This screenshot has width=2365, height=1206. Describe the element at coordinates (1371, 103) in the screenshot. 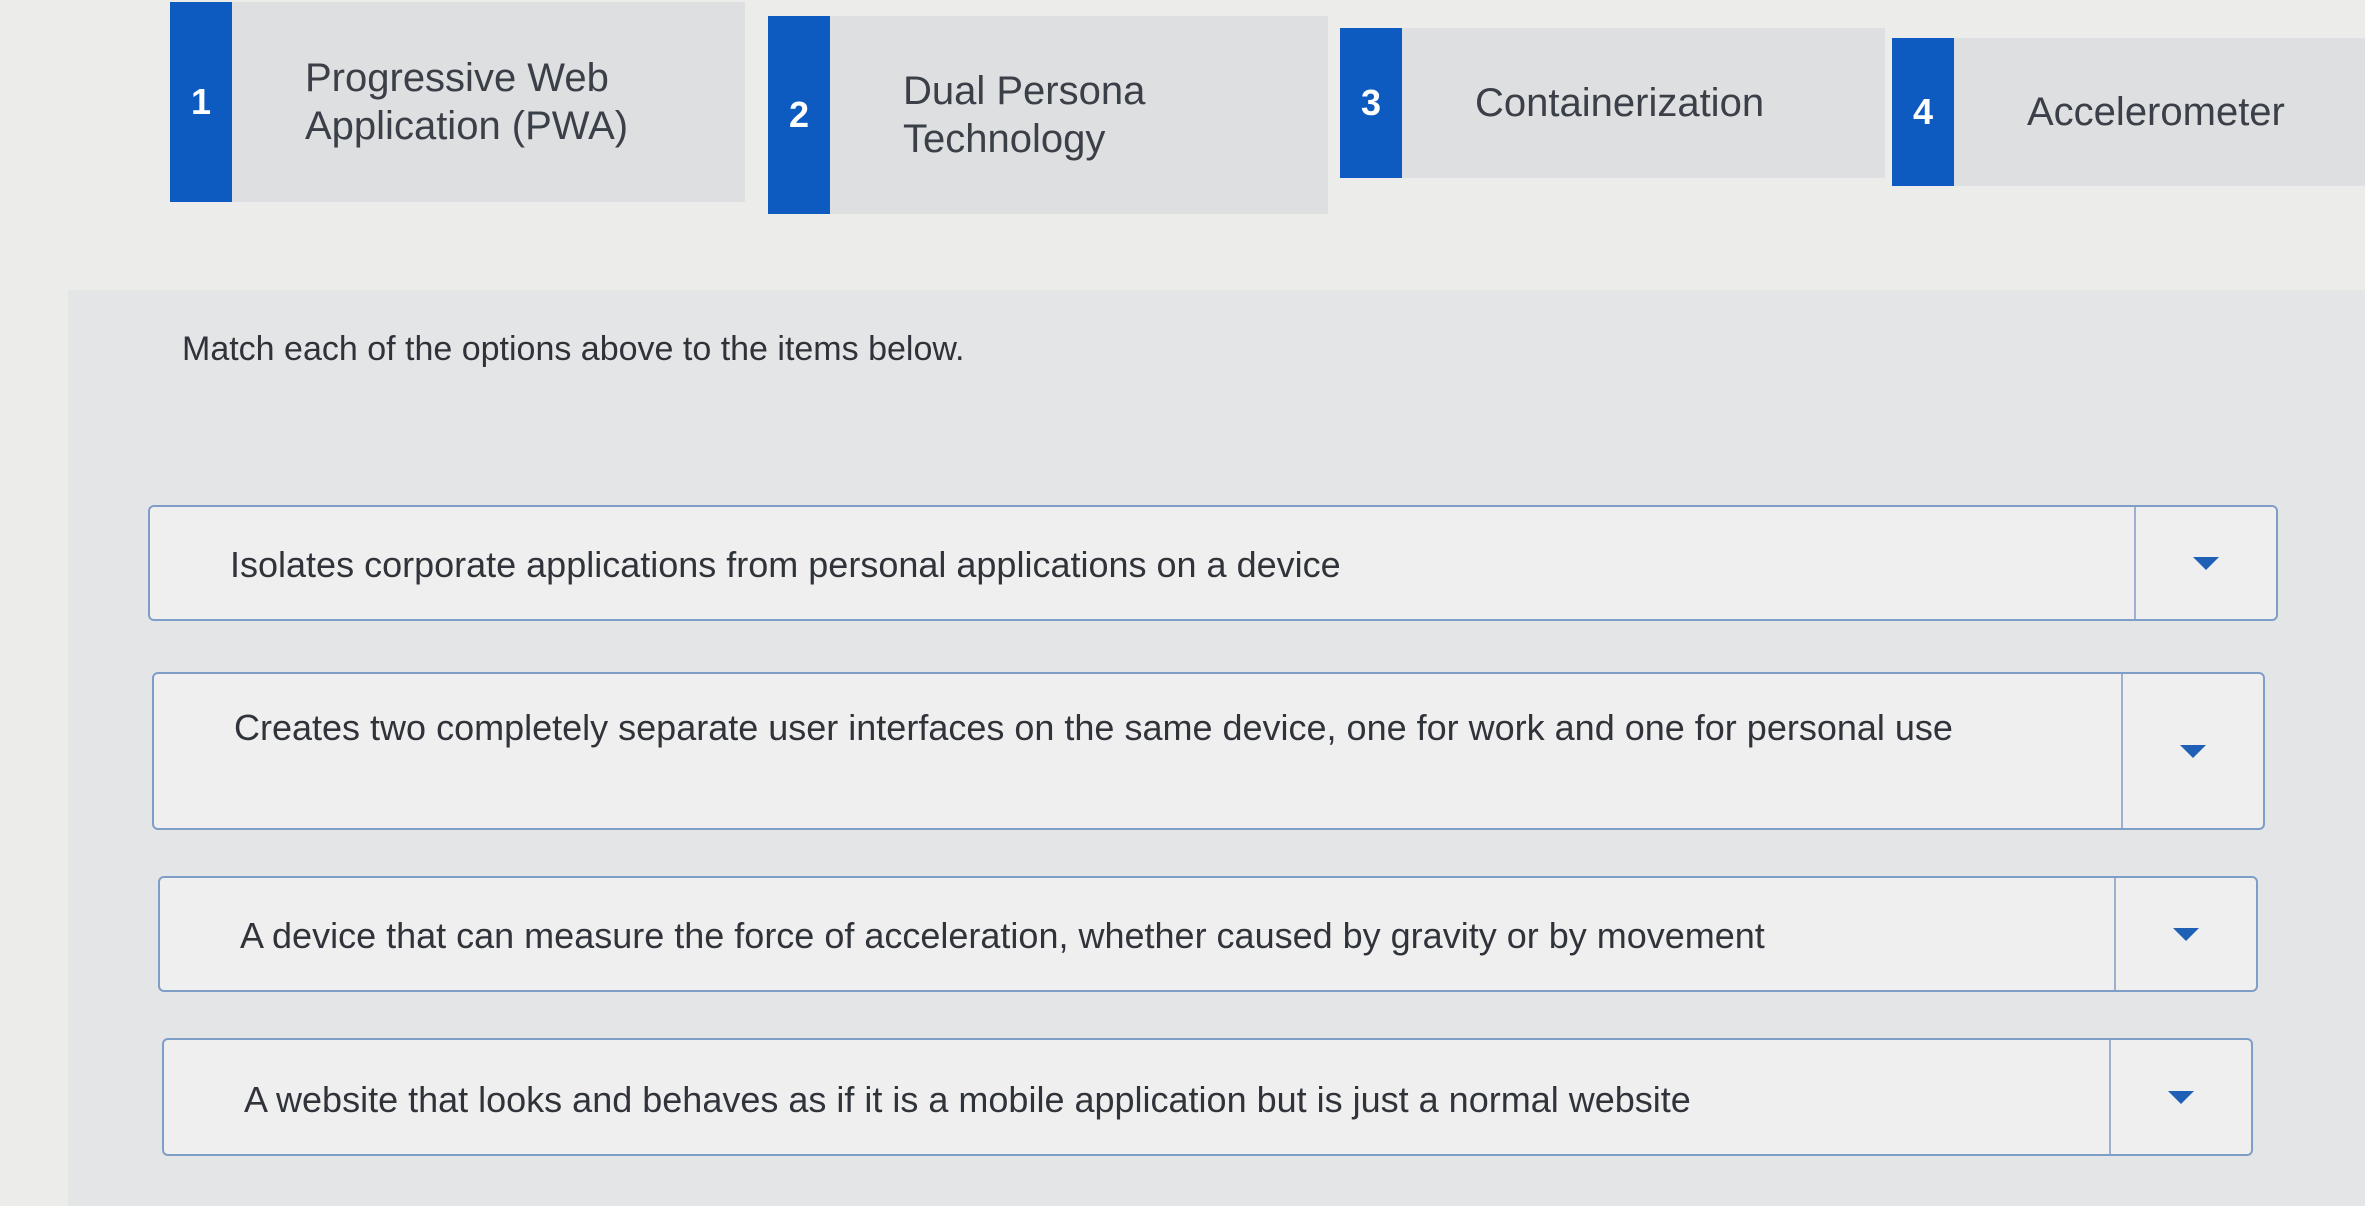

I see `option-number-badge: 3` at that location.